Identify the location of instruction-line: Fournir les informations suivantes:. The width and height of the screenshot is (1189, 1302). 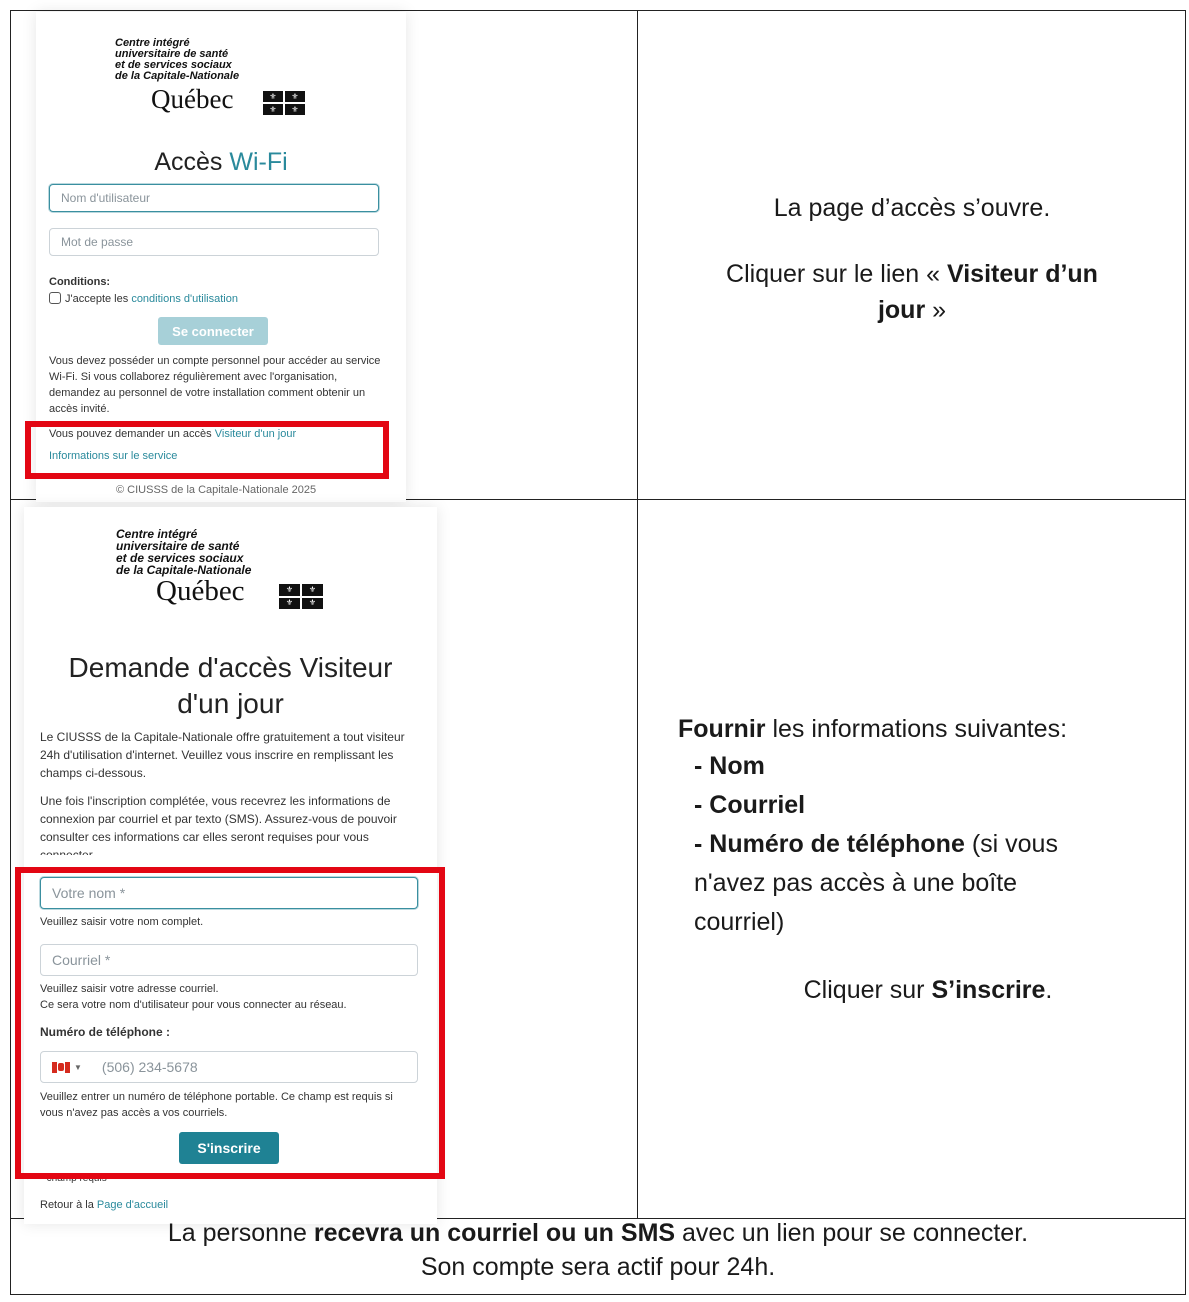
(873, 729).